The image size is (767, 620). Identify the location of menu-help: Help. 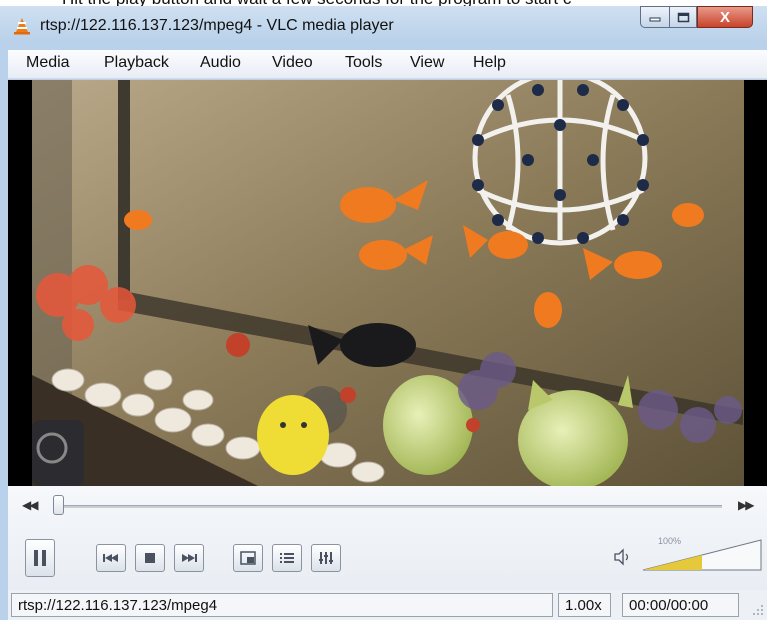
(489, 63).